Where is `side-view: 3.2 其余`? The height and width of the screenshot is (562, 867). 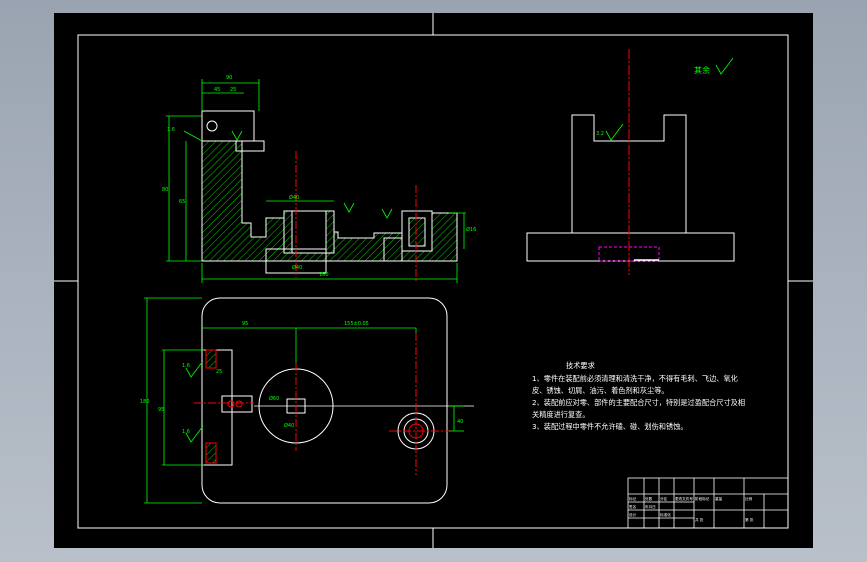 side-view: 3.2 其余 is located at coordinates (630, 162).